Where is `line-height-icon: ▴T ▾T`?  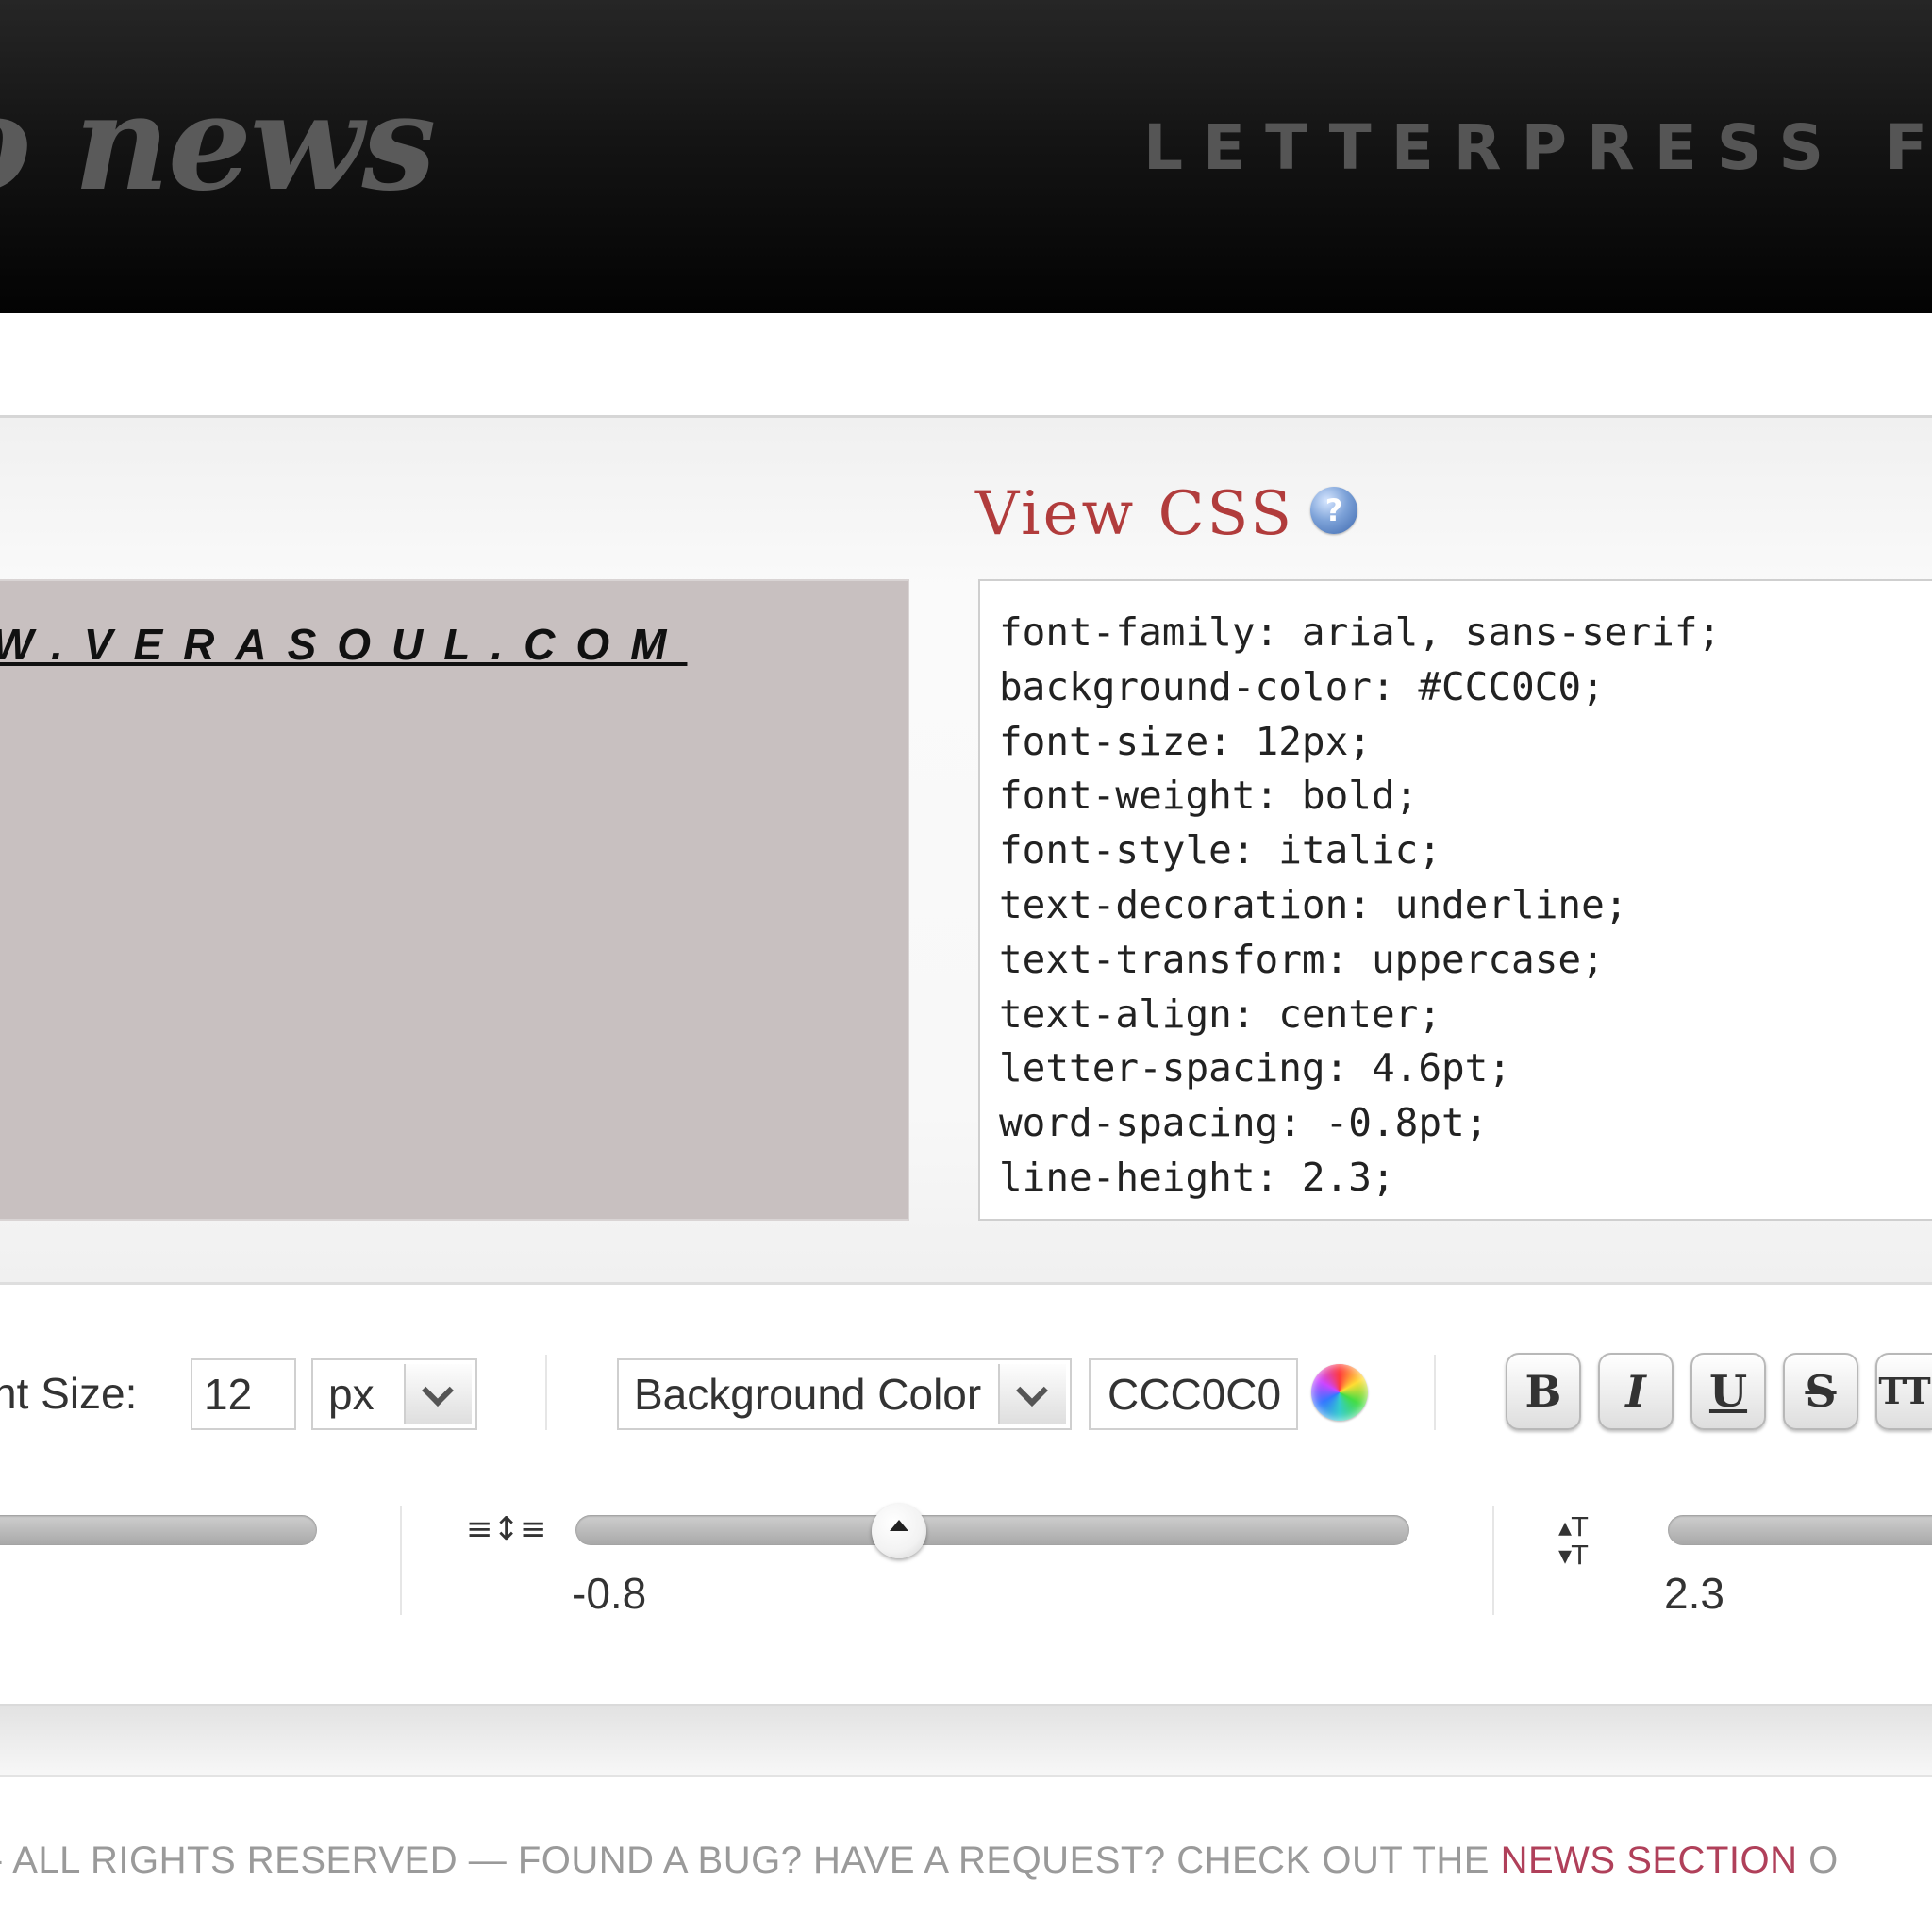
line-height-icon: ▴T ▾T is located at coordinates (1574, 1541).